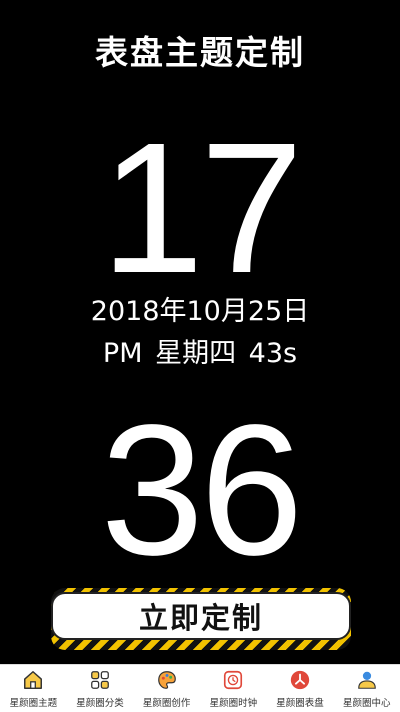 The height and width of the screenshot is (712, 400). I want to click on tab-label: 星颜圈中心, so click(366, 703).